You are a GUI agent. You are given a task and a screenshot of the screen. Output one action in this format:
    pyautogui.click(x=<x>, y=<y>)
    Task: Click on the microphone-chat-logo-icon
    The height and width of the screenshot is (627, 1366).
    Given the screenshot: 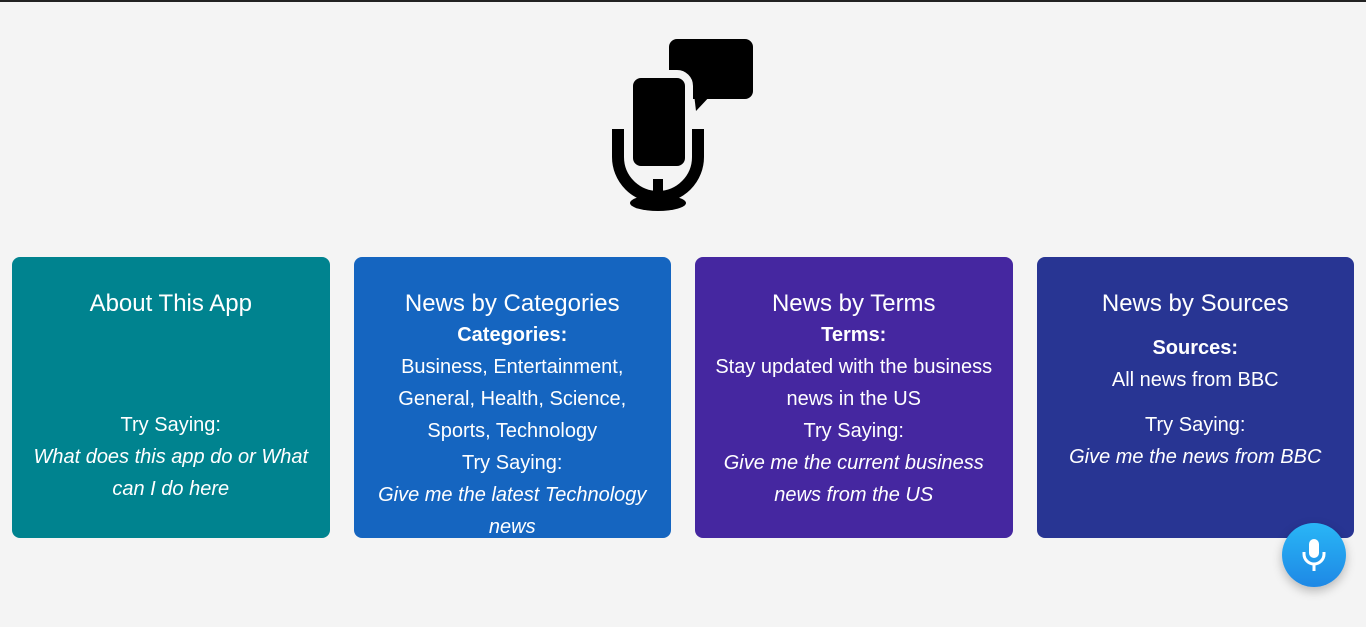 What is the action you would take?
    pyautogui.click(x=683, y=125)
    